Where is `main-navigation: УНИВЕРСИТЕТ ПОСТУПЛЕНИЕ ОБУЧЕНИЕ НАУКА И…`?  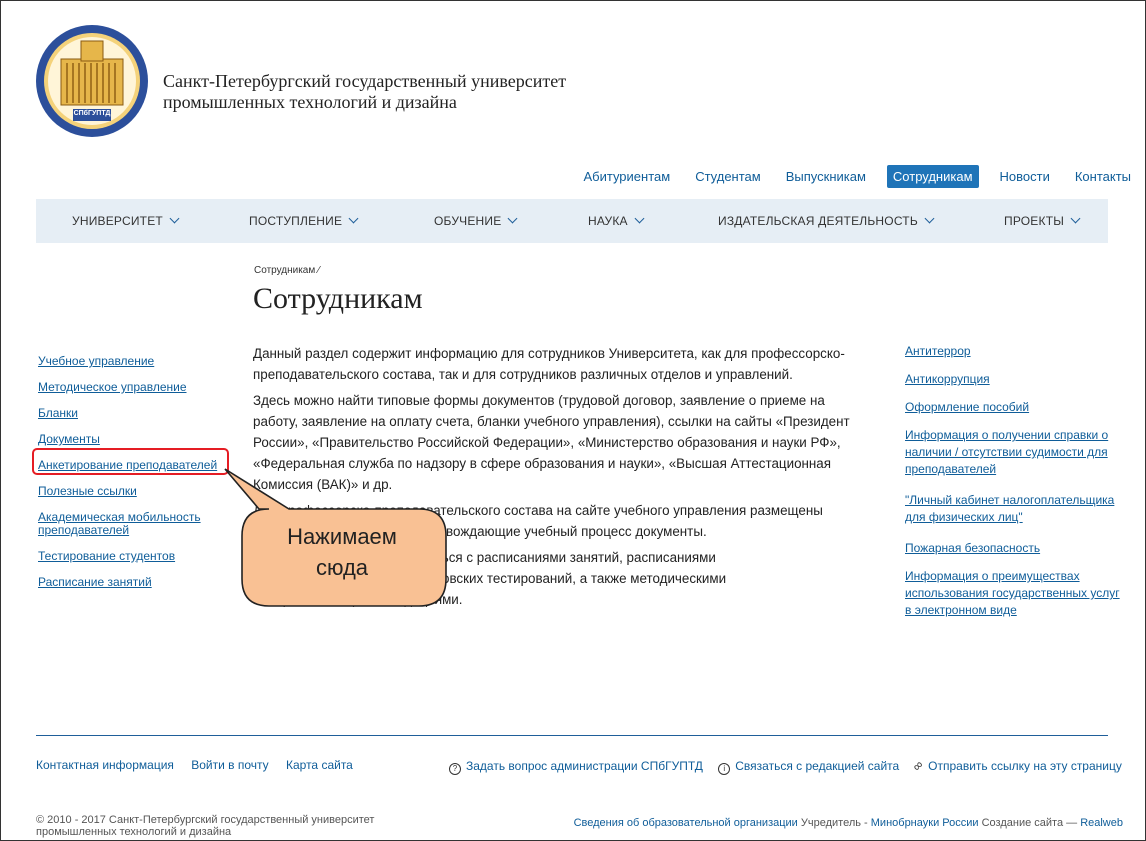 main-navigation: УНИВЕРСИТЕТ ПОСТУПЛЕНИЕ ОБУЧЕНИЕ НАУКА И… is located at coordinates (572, 221).